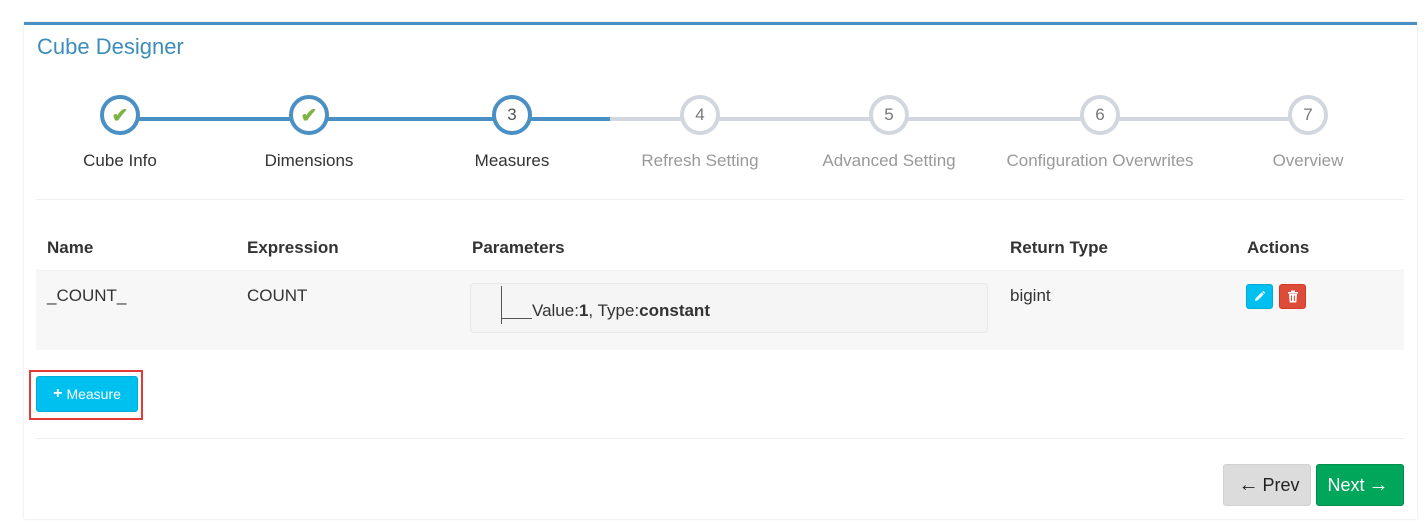  I want to click on column-parameters: Parameters, so click(518, 247).